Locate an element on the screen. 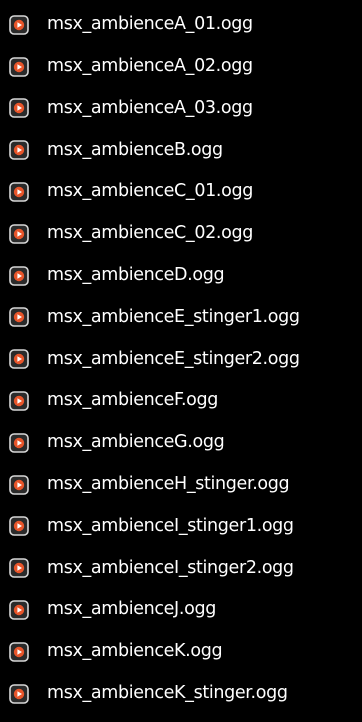  file-name: msx_ambienceA_01.ogg is located at coordinates (150, 24).